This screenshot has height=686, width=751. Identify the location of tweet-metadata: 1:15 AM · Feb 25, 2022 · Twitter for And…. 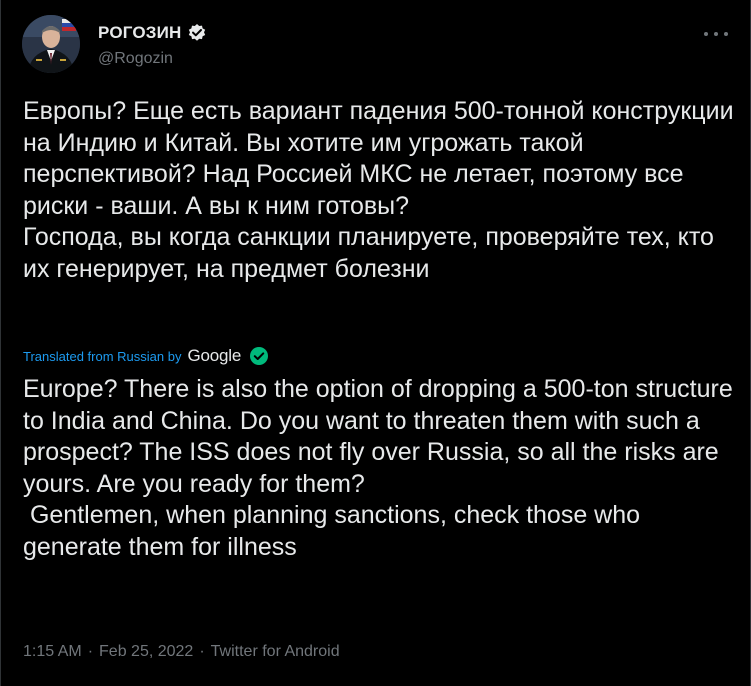
(181, 652).